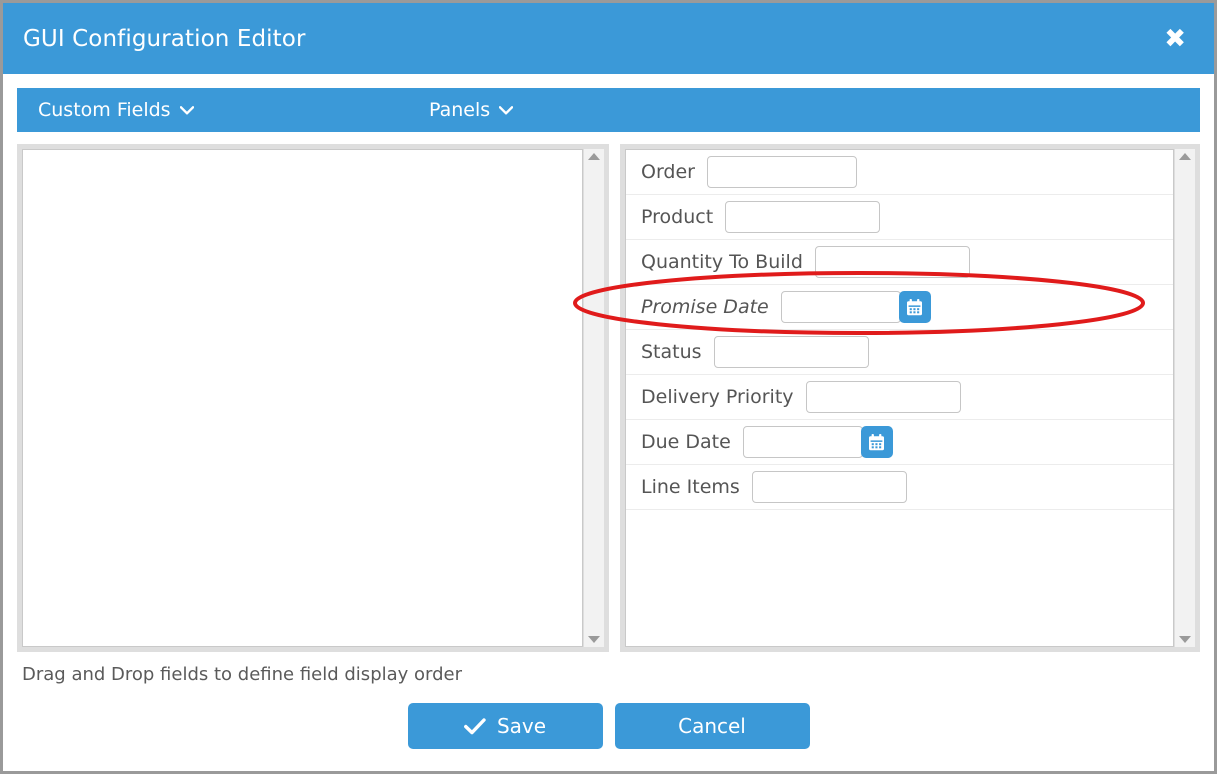 Image resolution: width=1217 pixels, height=774 pixels. What do you see at coordinates (608, 728) in the screenshot?
I see `dialog-action-buttons: Save Cancel` at bounding box center [608, 728].